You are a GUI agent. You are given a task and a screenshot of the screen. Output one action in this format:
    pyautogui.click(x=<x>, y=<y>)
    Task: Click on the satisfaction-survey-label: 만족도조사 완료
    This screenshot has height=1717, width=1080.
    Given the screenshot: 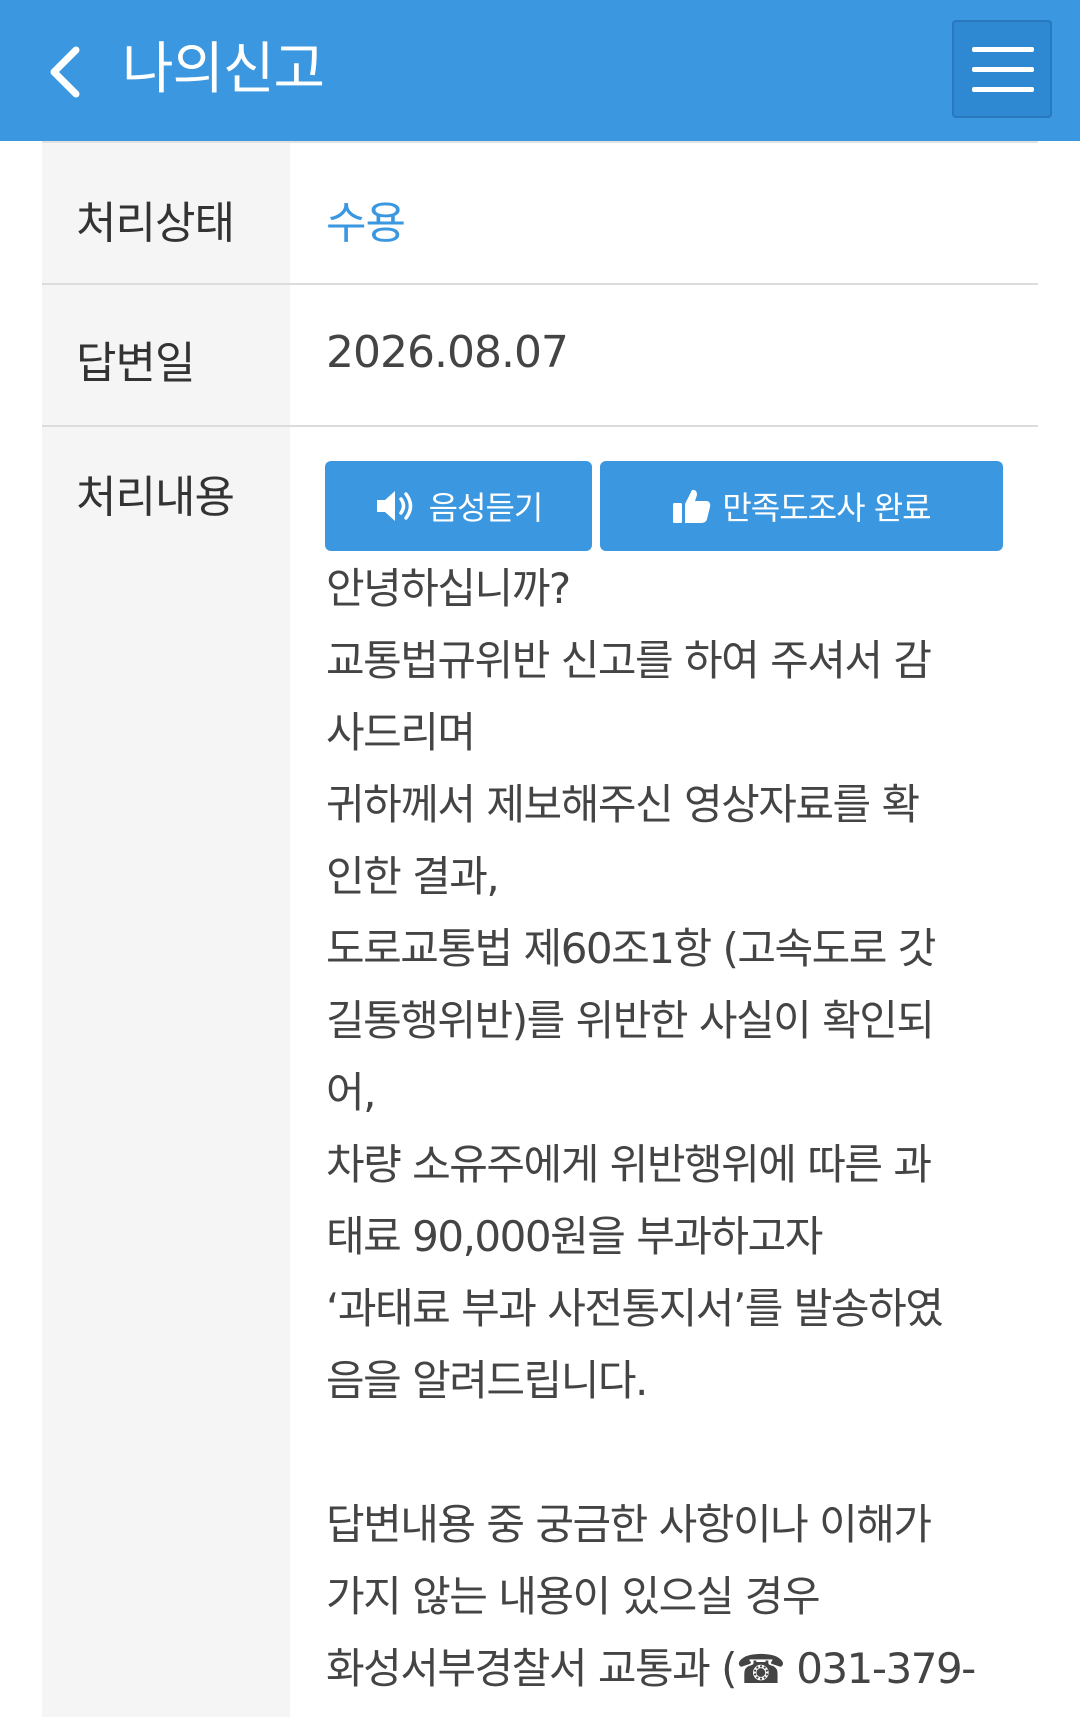 What is the action you would take?
    pyautogui.click(x=826, y=508)
    